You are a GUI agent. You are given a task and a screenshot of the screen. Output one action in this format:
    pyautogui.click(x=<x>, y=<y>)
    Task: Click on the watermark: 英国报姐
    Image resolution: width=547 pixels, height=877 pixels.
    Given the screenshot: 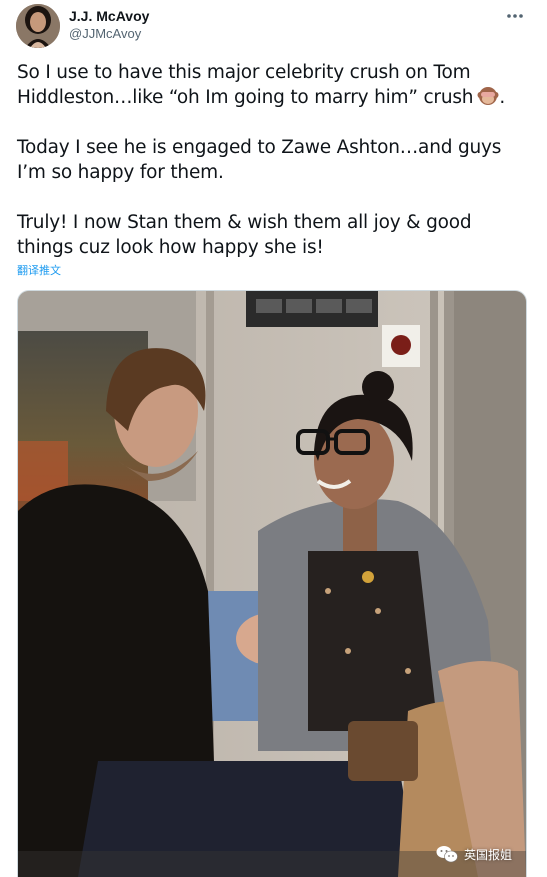 What is the action you would take?
    pyautogui.click(x=474, y=854)
    